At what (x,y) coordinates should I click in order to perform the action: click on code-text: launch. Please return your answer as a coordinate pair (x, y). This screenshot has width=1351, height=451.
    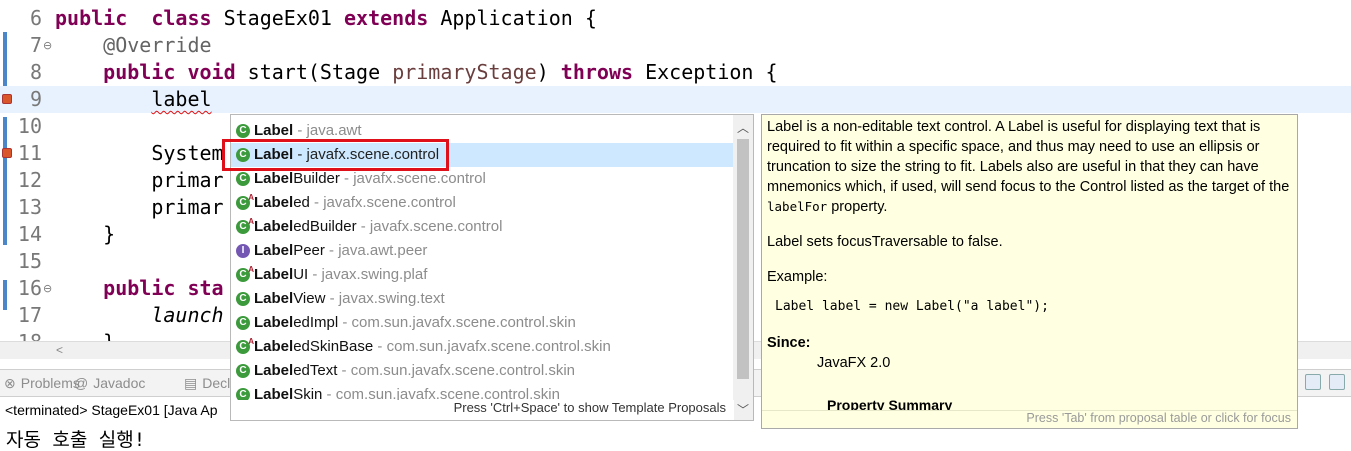
    Looking at the image, I should click on (187, 315).